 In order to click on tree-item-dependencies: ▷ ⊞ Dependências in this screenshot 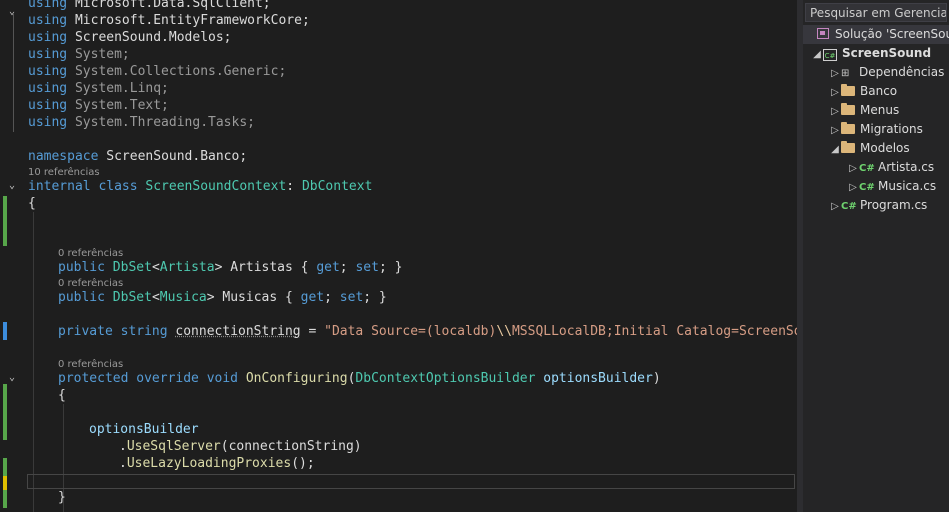, I will do `click(886, 72)`.